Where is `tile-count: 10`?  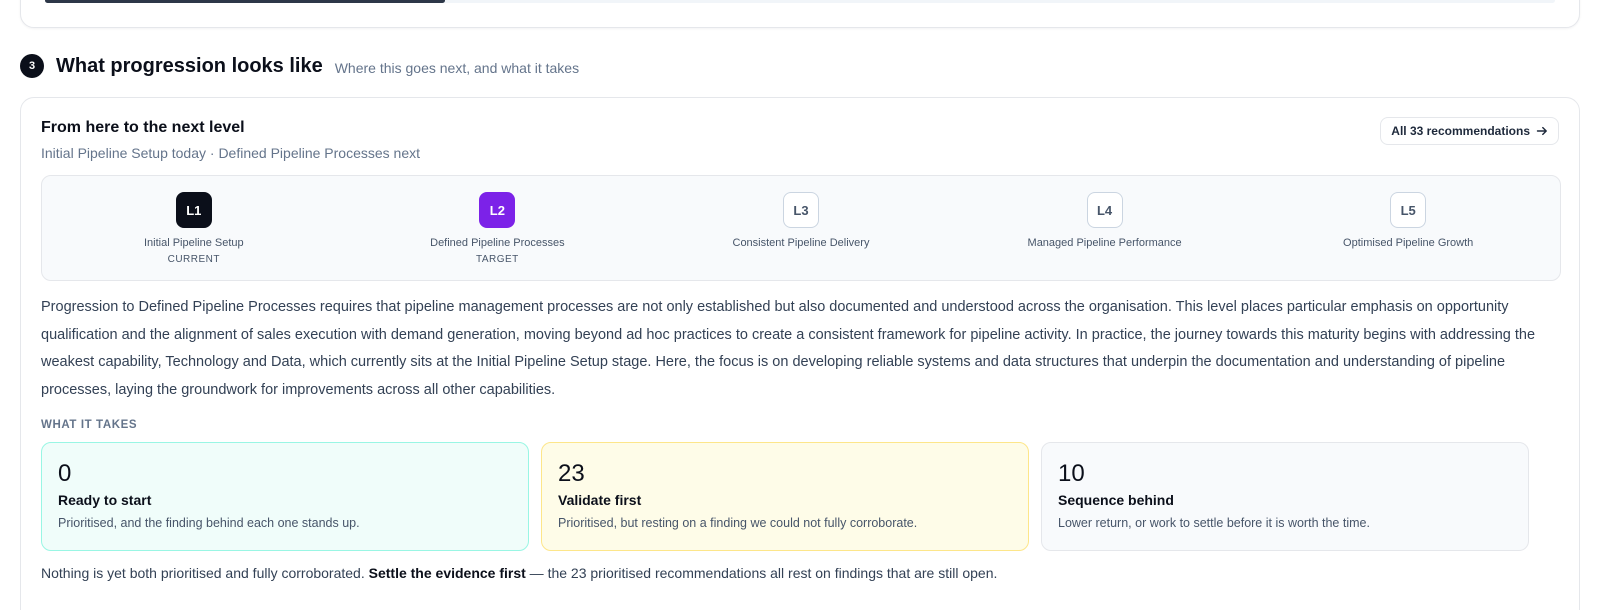 tile-count: 10 is located at coordinates (1071, 473).